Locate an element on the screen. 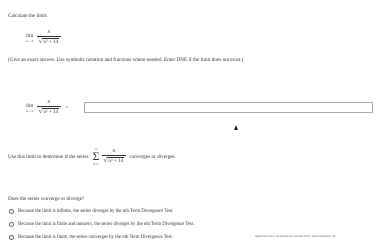 The width and height of the screenshot is (385, 243). limit-answer-expression: lim n→∞ n √n² + 14 = is located at coordinates (47, 107).